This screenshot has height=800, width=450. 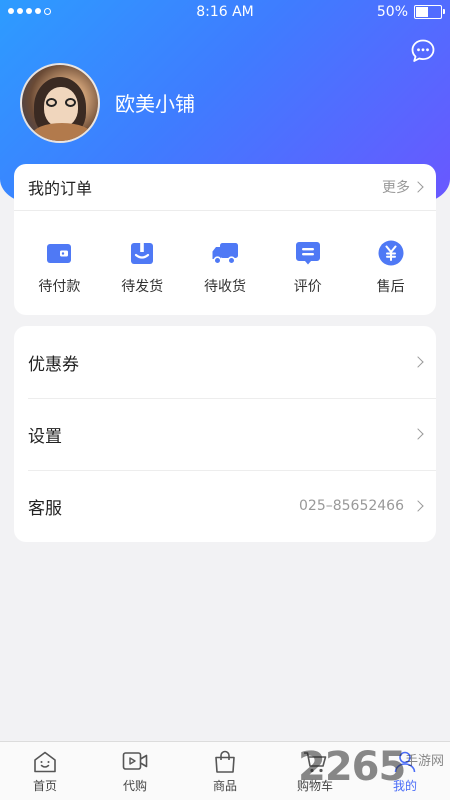 What do you see at coordinates (396, 188) in the screenshot?
I see `more-label: 更多` at bounding box center [396, 188].